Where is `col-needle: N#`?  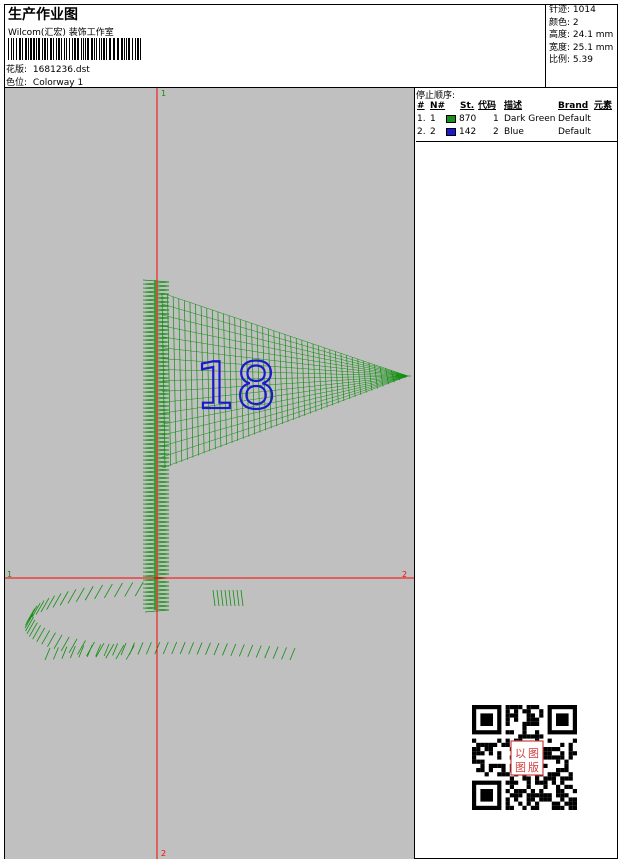
col-needle: N# is located at coordinates (438, 106).